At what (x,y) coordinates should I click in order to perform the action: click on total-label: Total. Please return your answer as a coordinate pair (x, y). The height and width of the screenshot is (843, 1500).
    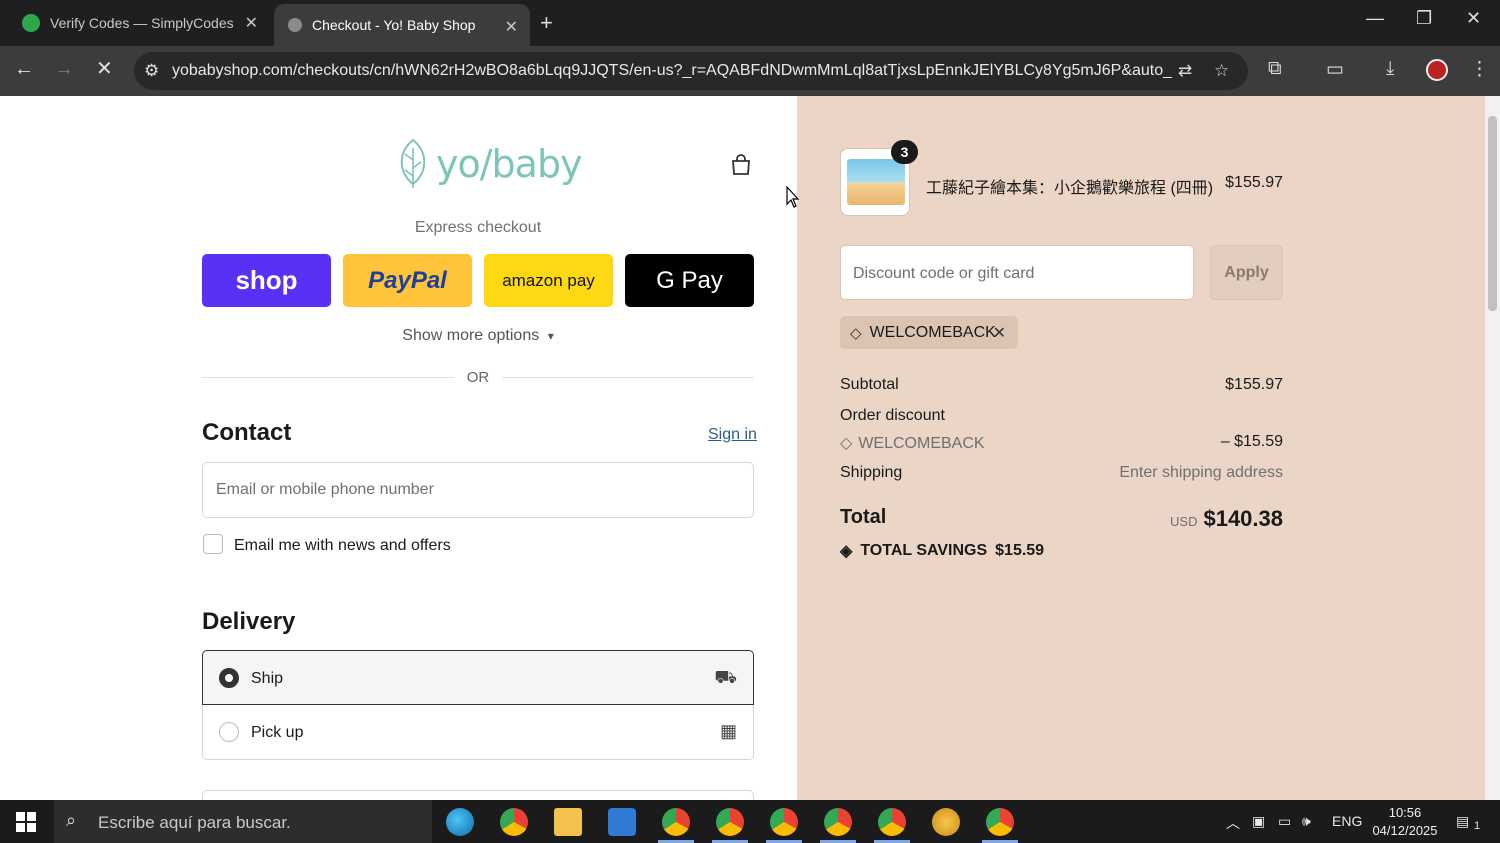
    Looking at the image, I should click on (863, 517).